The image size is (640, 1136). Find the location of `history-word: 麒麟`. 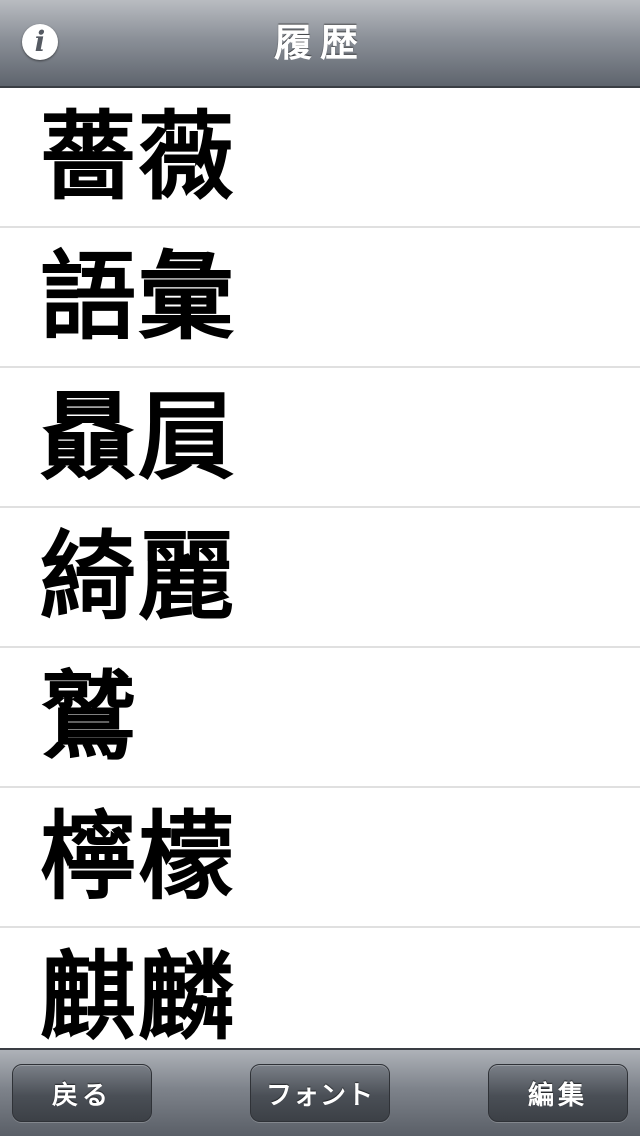

history-word: 麒麟 is located at coordinates (138, 994).